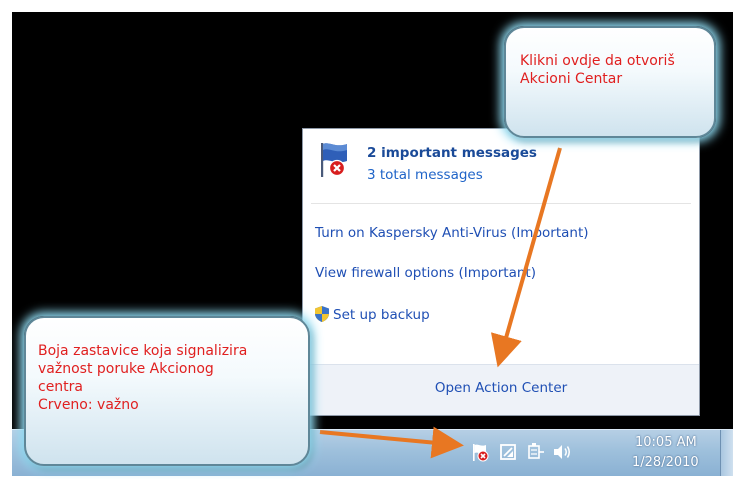 The height and width of the screenshot is (479, 739). I want to click on set-up-backup-link: Set up backup, so click(371, 314).